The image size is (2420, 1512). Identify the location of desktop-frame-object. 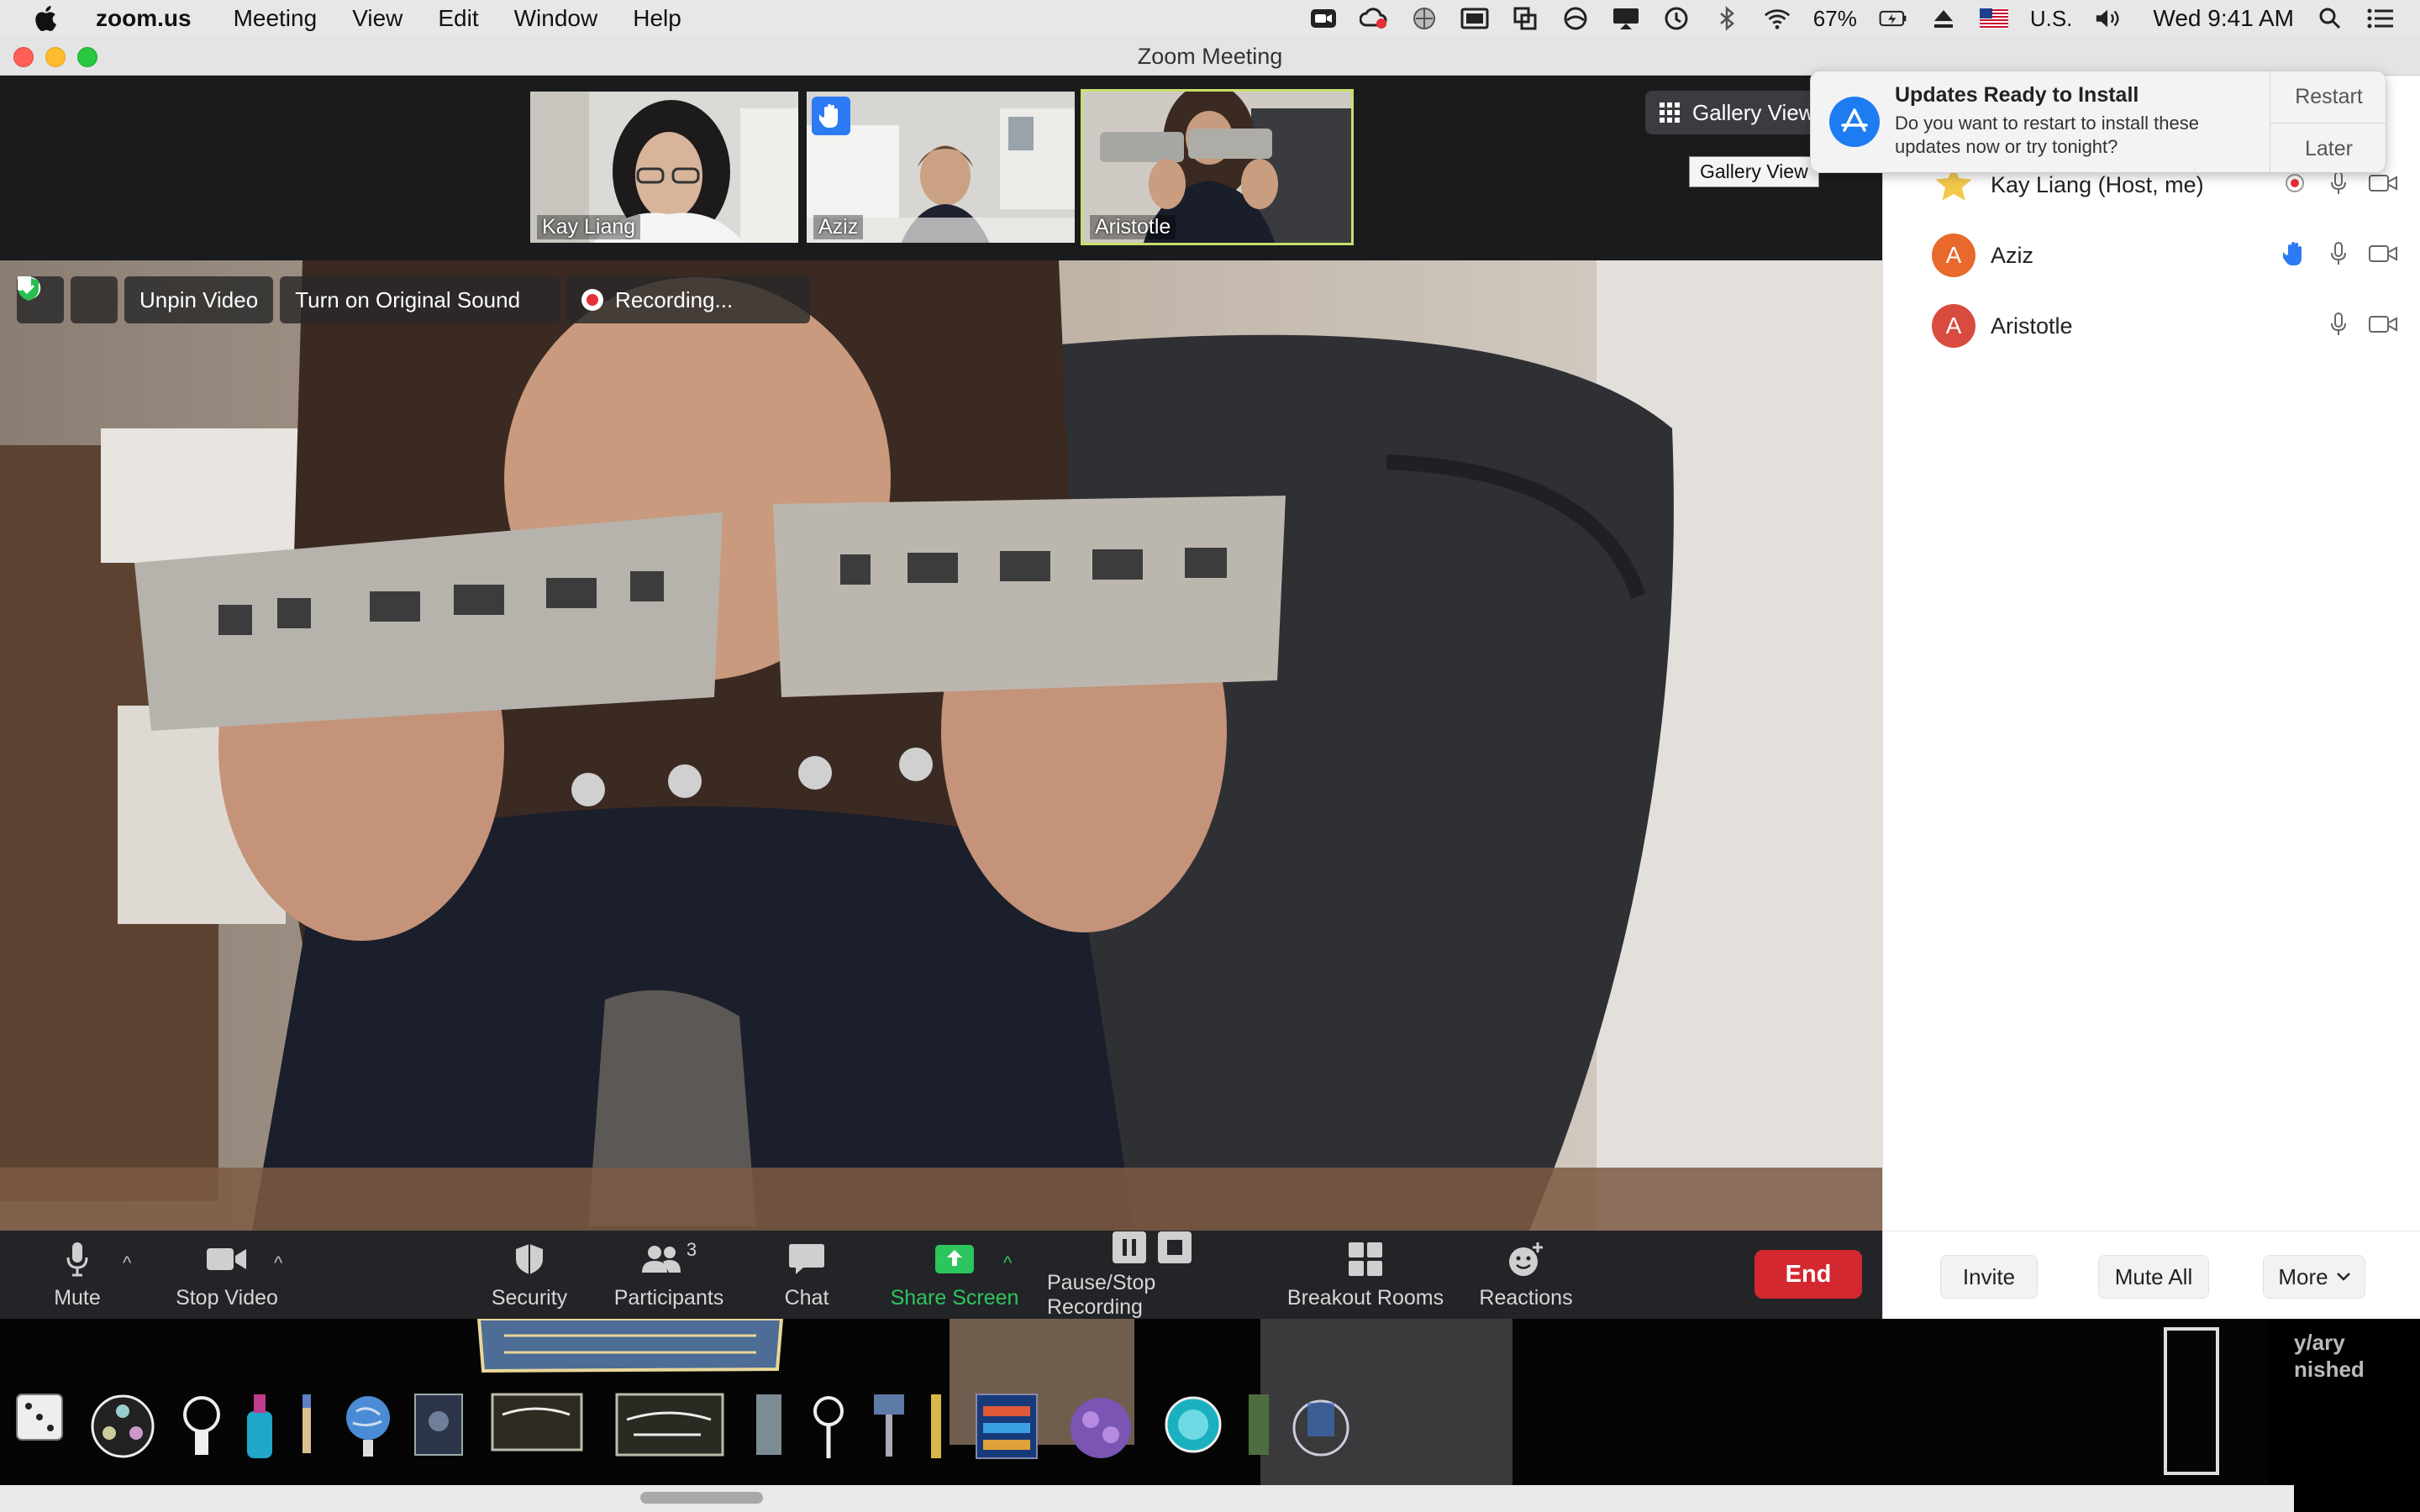
(2191, 1401).